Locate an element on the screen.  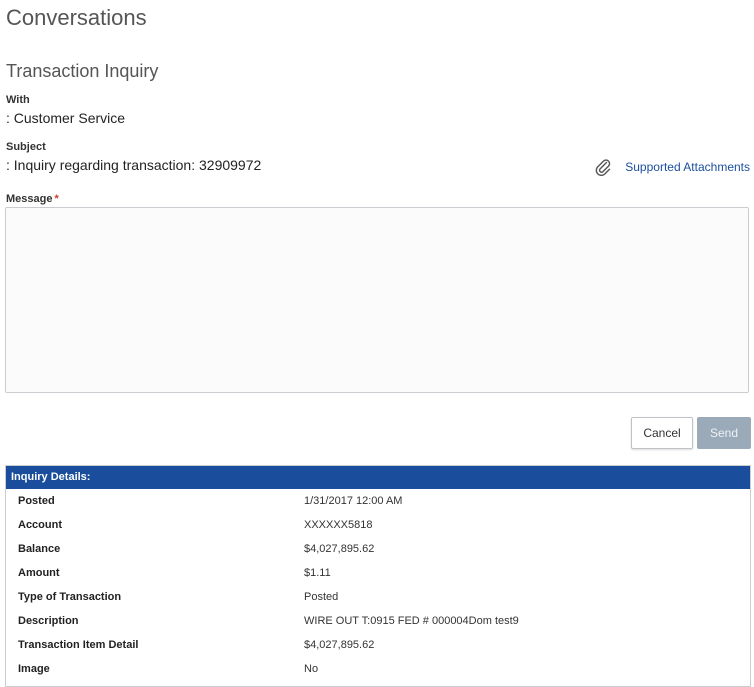
detail-label: Posted is located at coordinates (36, 501).